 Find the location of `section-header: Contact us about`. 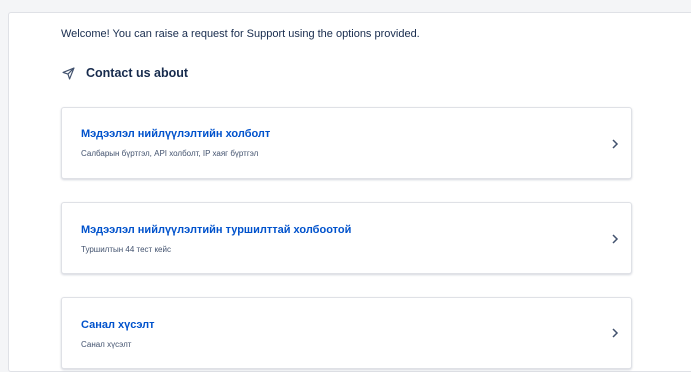

section-header: Contact us about is located at coordinates (125, 73).